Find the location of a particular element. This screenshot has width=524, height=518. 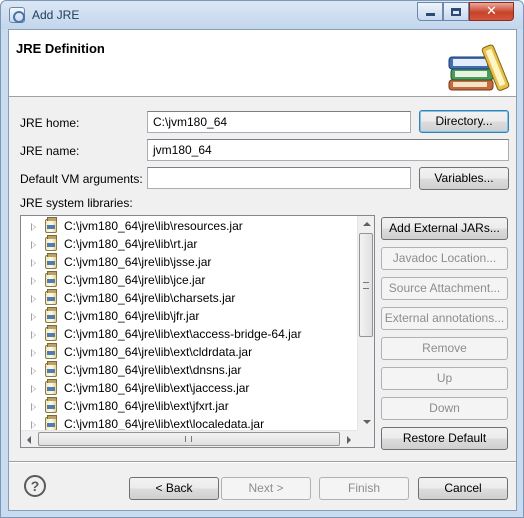

scroll-up-icon is located at coordinates (367, 224).